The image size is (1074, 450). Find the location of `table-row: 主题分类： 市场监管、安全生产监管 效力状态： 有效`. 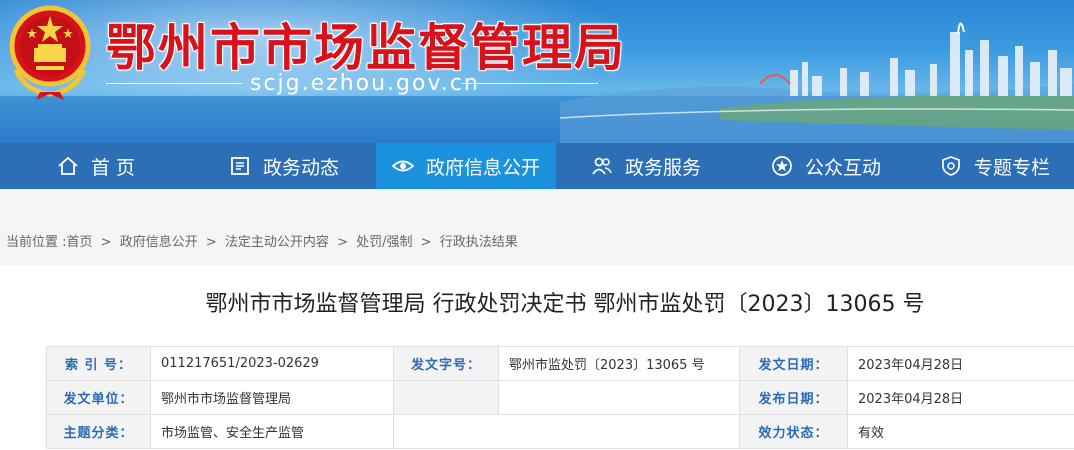

table-row: 主题分类： 市场监管、安全生产监管 效力状态： 有效 is located at coordinates (560, 431).